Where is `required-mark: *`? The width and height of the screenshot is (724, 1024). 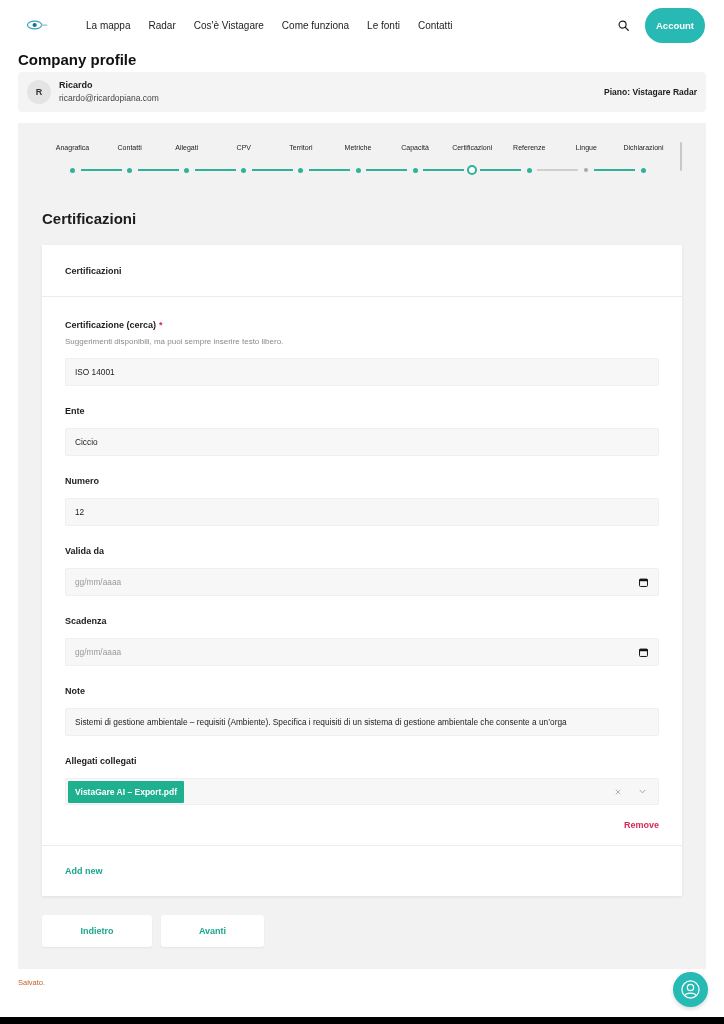 required-mark: * is located at coordinates (161, 325).